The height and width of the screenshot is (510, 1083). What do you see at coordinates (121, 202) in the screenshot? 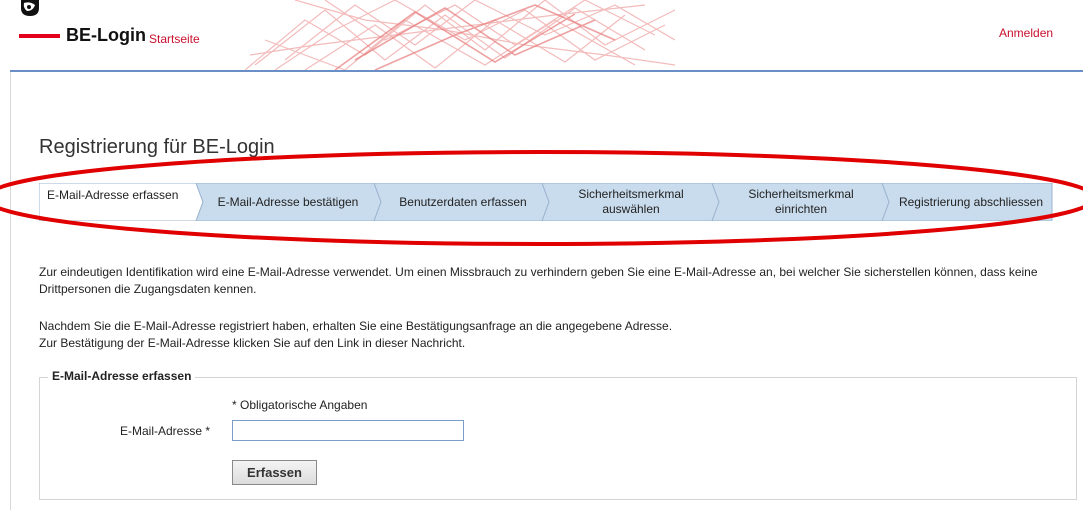
I see `step-1-shape` at bounding box center [121, 202].